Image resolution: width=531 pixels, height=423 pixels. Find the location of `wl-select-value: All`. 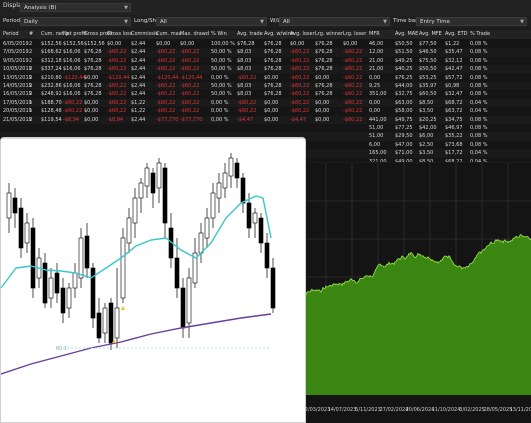

wl-select-value: All is located at coordinates (286, 22).